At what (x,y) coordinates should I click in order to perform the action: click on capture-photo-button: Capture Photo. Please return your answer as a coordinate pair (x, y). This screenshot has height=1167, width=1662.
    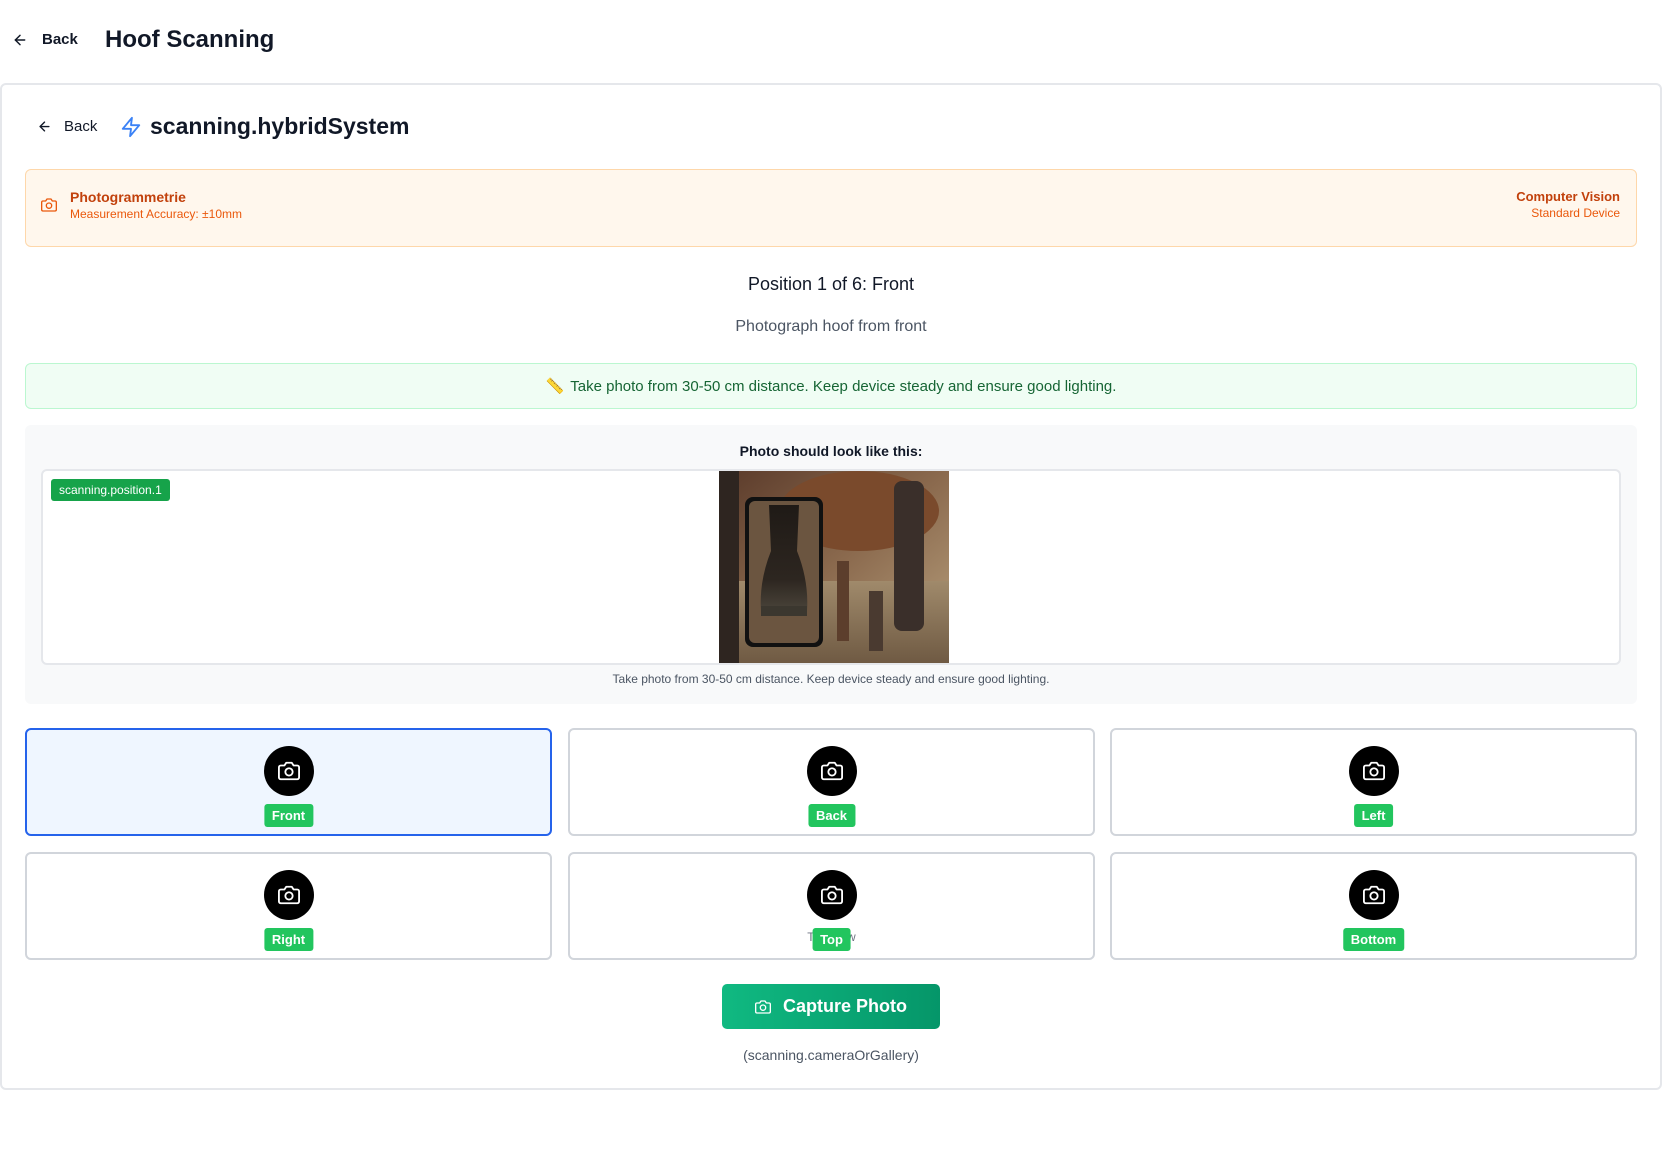
    Looking at the image, I should click on (831, 1006).